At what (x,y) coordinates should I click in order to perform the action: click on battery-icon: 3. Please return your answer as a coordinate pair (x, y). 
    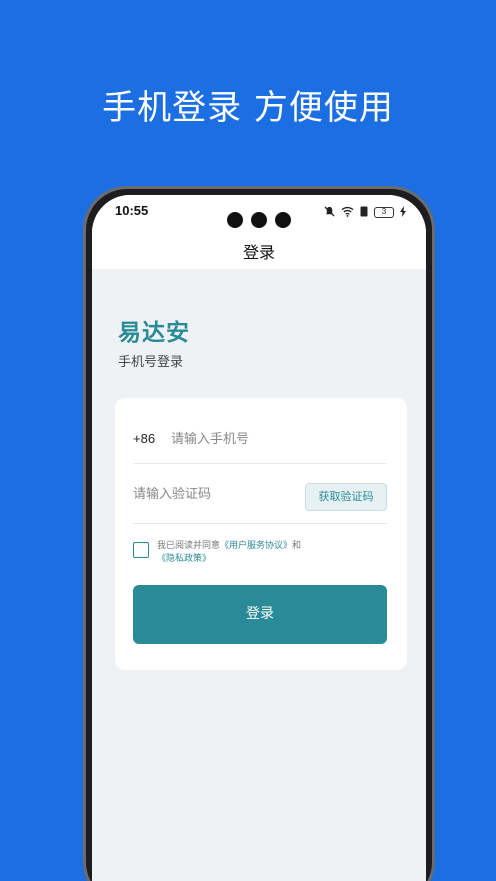
    Looking at the image, I should click on (384, 212).